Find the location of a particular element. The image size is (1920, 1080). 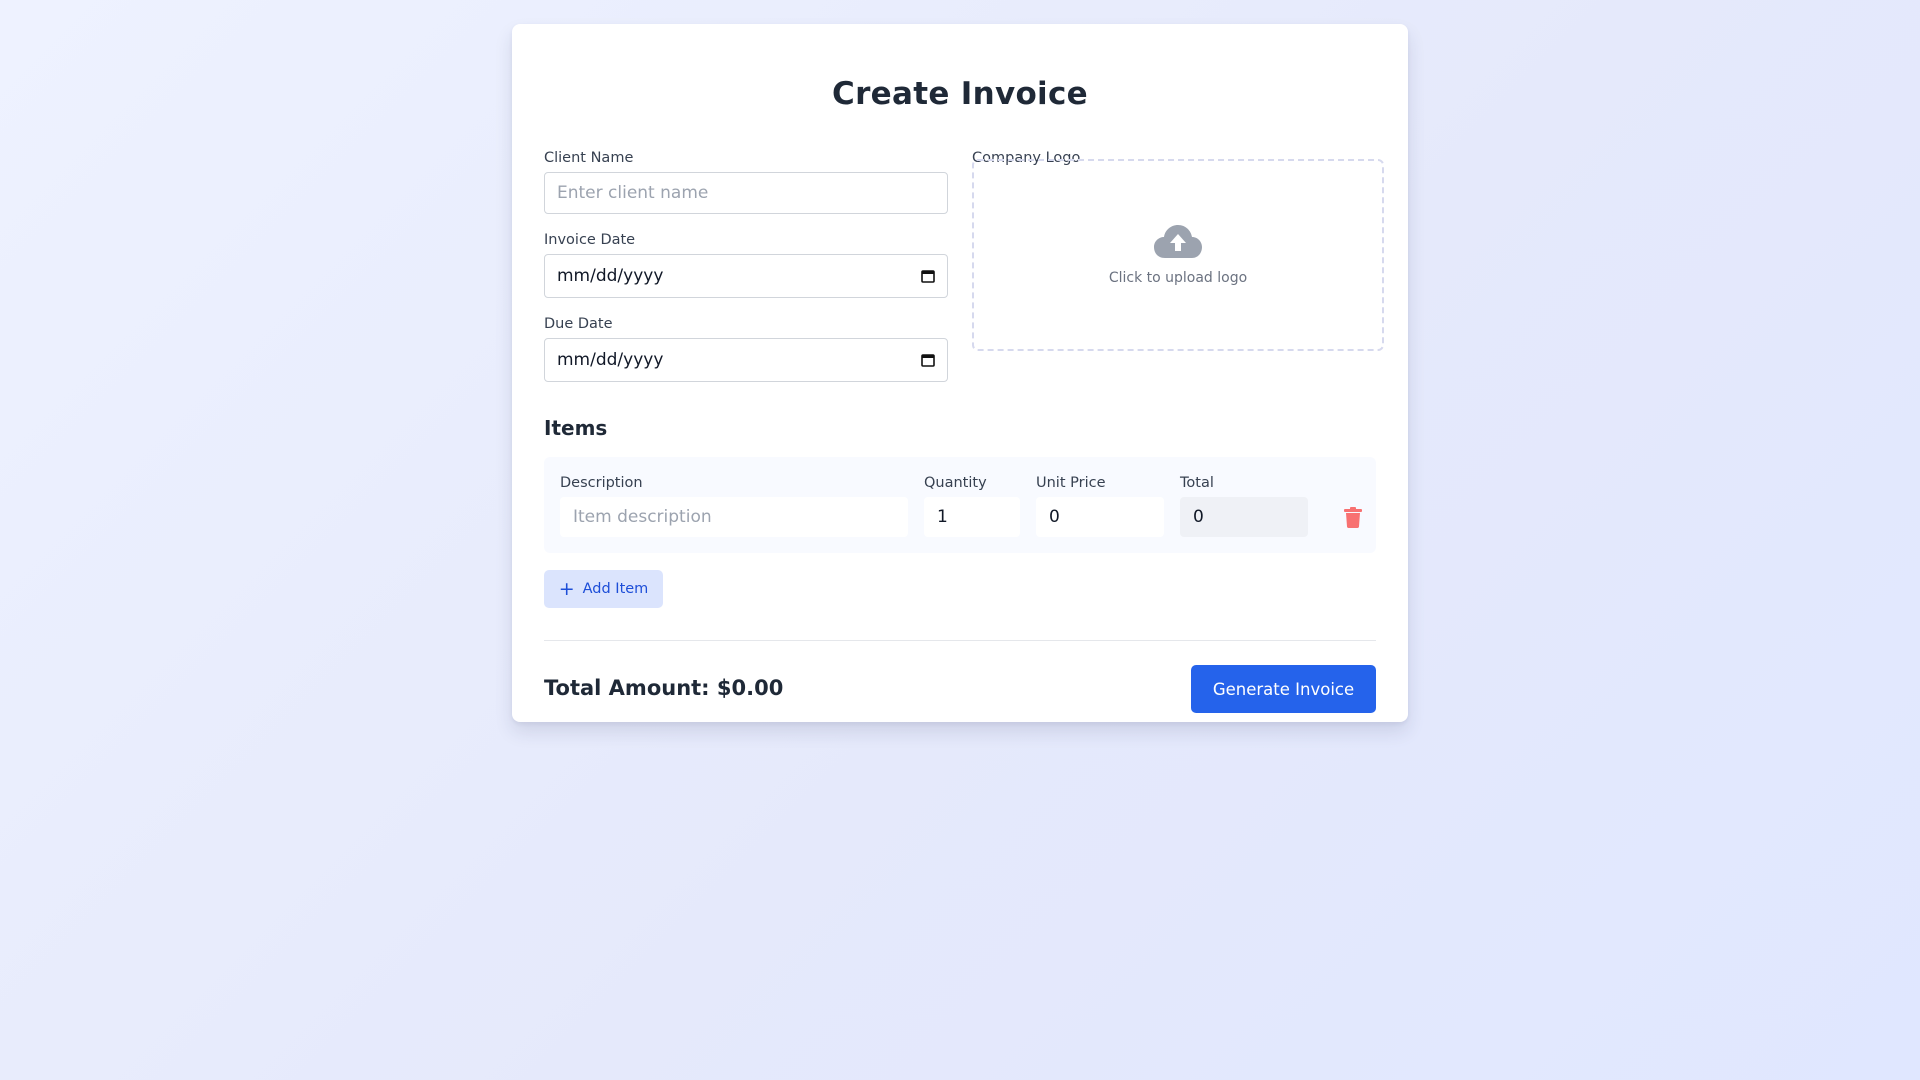

upload-hint: Click to upload logo is located at coordinates (1178, 278).